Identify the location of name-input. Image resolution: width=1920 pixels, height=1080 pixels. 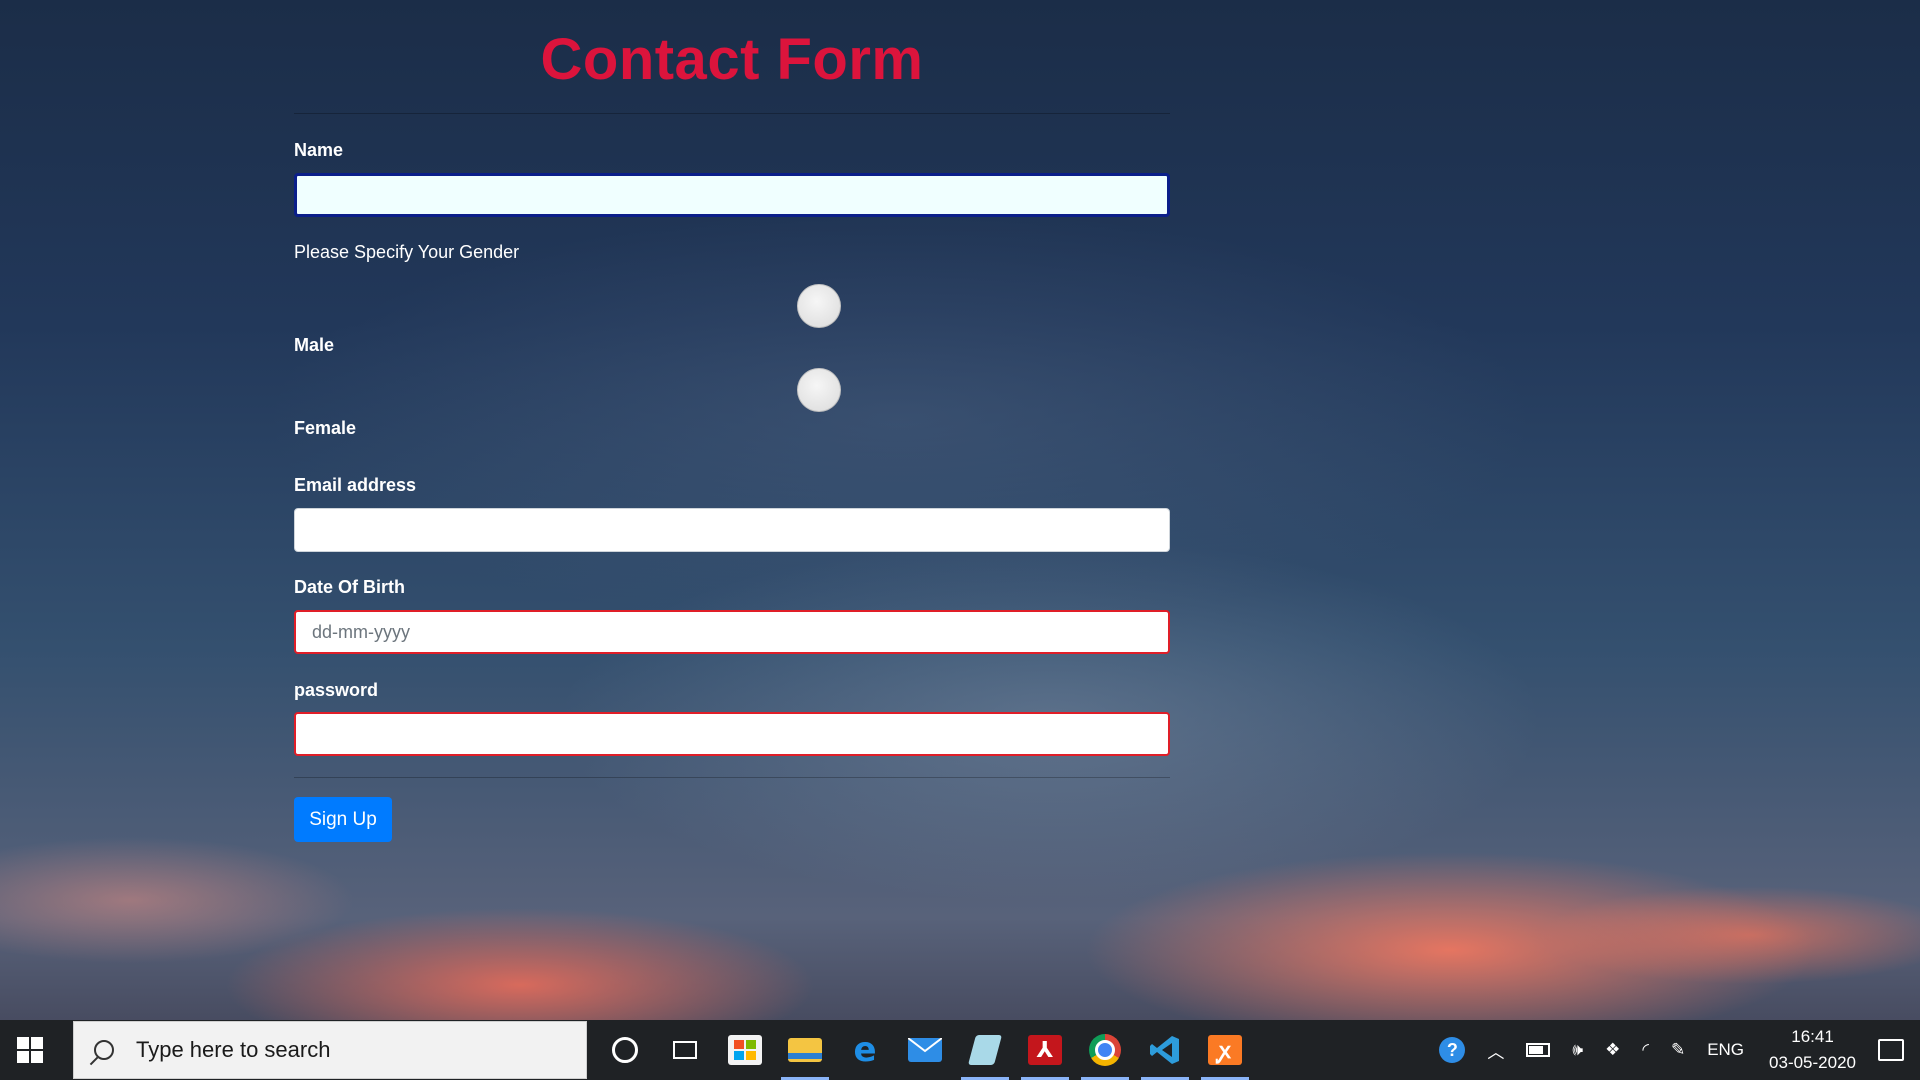
(732, 195).